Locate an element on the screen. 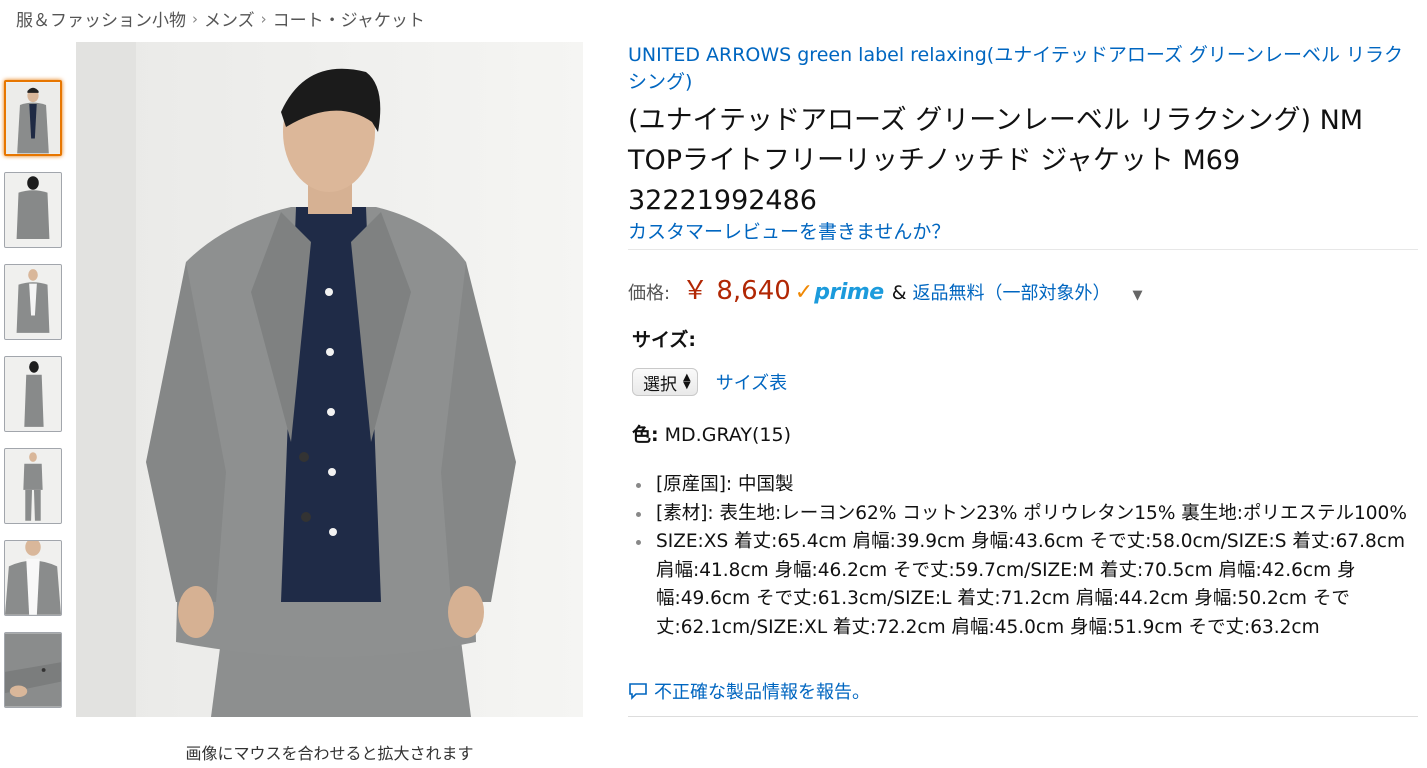 This screenshot has height=768, width=1427. breadcrumb-item-coats-jackets: コート・ジャケット is located at coordinates (349, 18).